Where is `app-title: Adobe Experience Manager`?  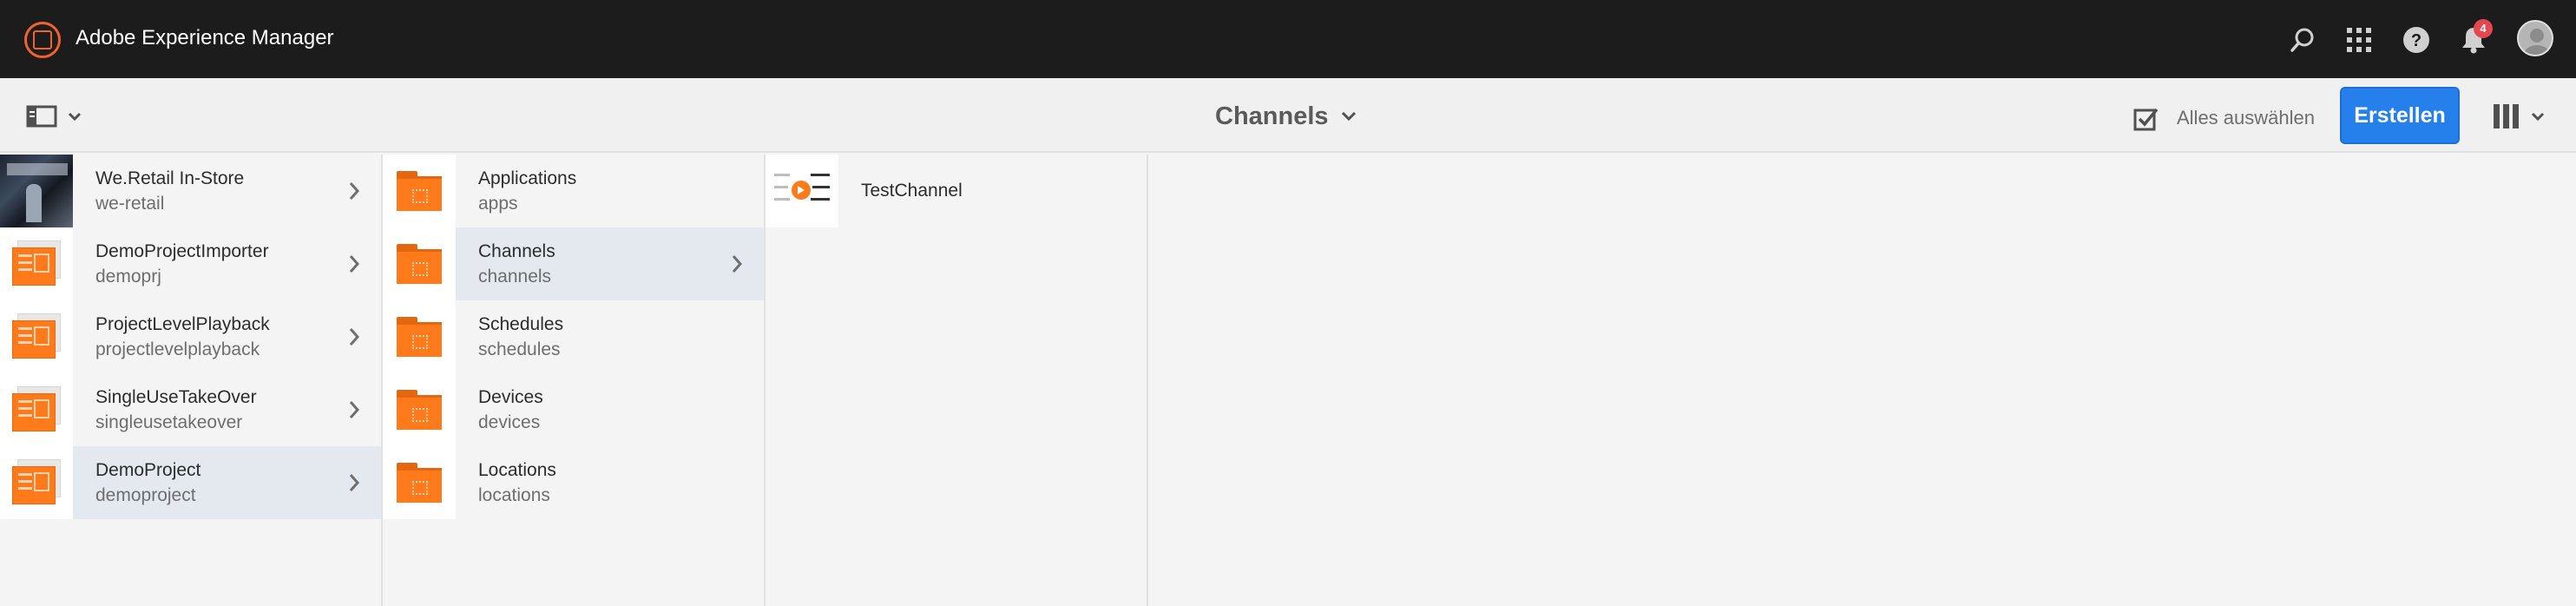 app-title: Adobe Experience Manager is located at coordinates (205, 38).